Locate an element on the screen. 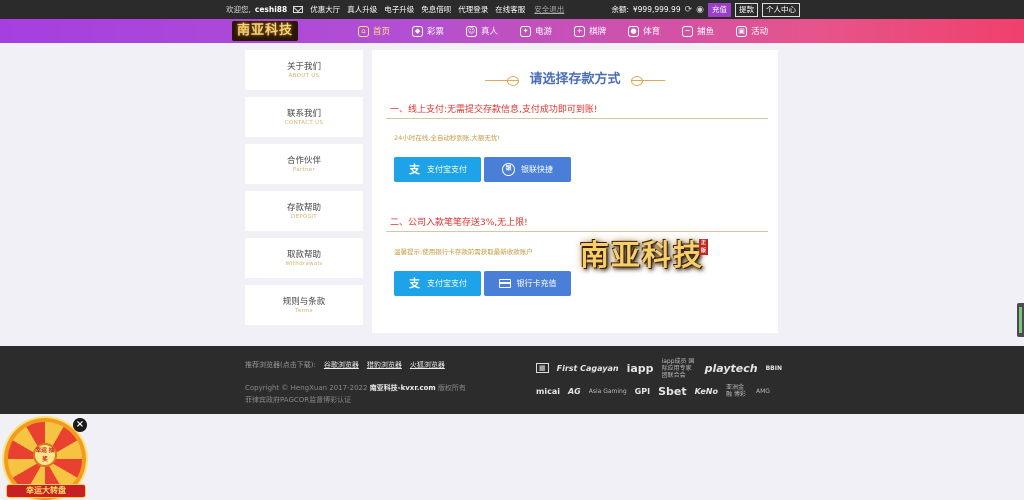 Image resolution: width=1024 pixels, height=500 pixels. sidebar-item-label: 取款帮助 is located at coordinates (303, 255).